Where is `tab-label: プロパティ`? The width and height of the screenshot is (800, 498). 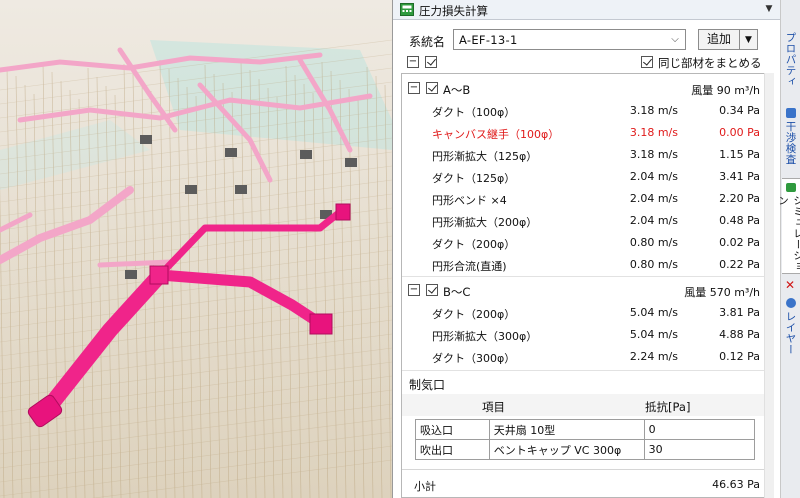
tab-label: プロパティ is located at coordinates (790, 59).